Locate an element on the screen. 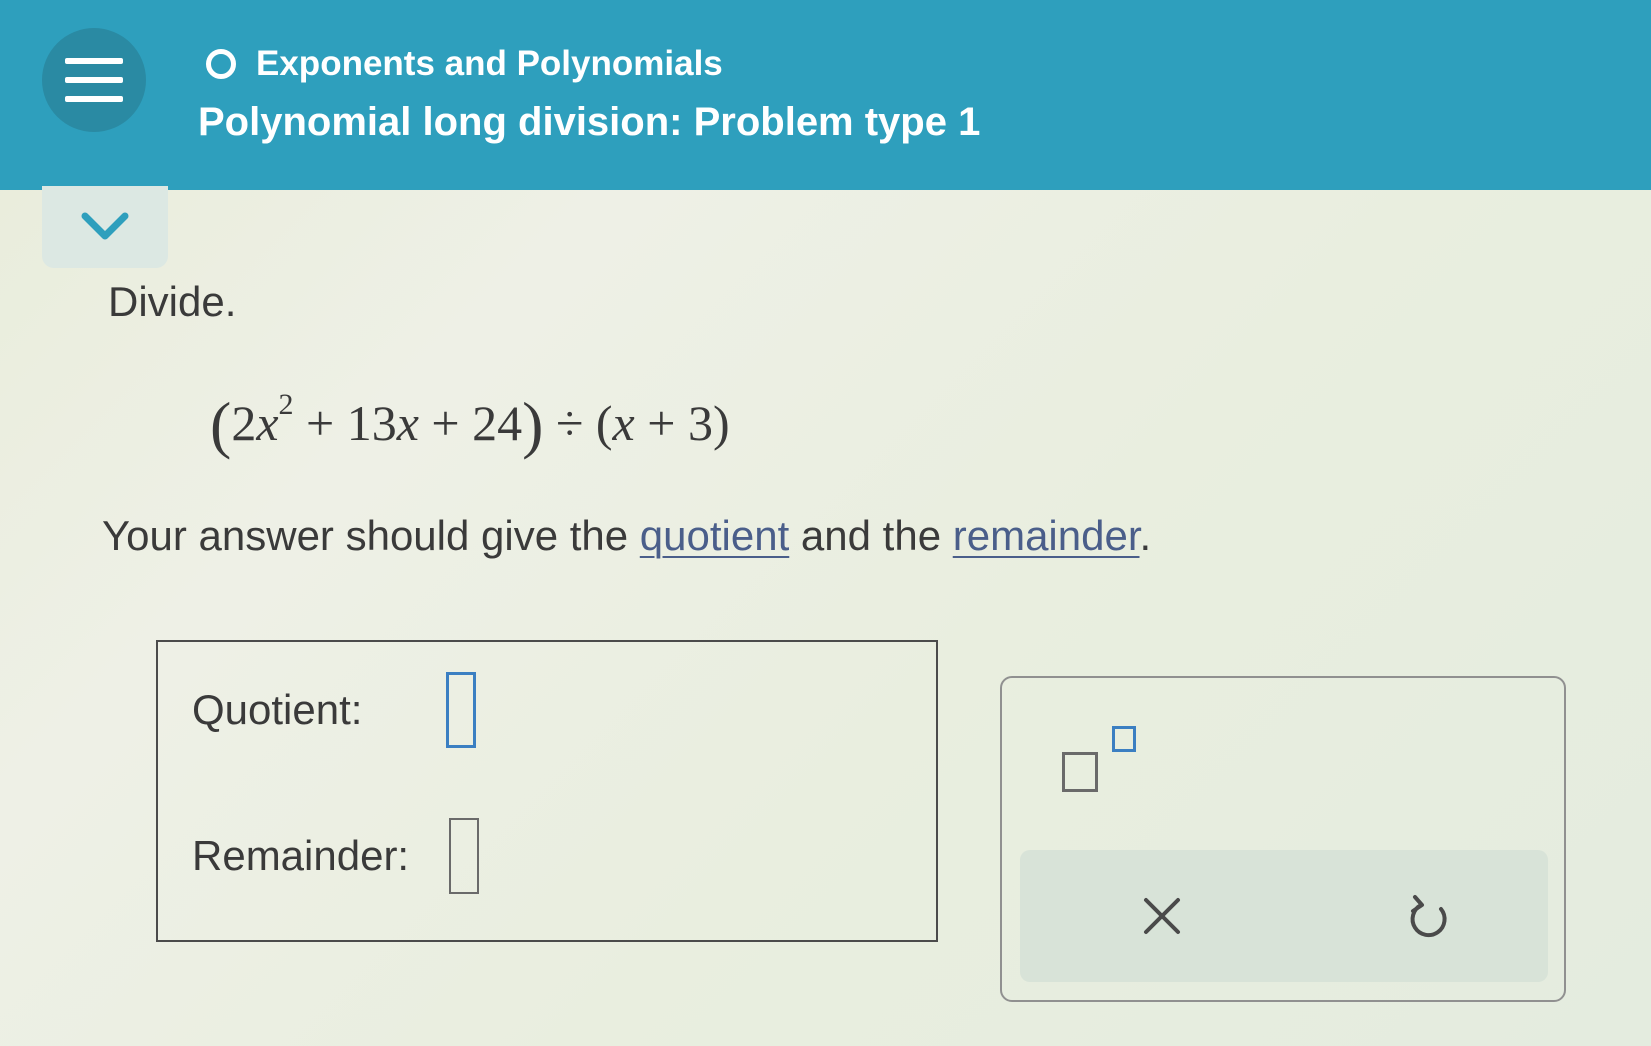 The height and width of the screenshot is (1046, 1651). page-title: Polynomial long division: Problem type 1 is located at coordinates (589, 122).